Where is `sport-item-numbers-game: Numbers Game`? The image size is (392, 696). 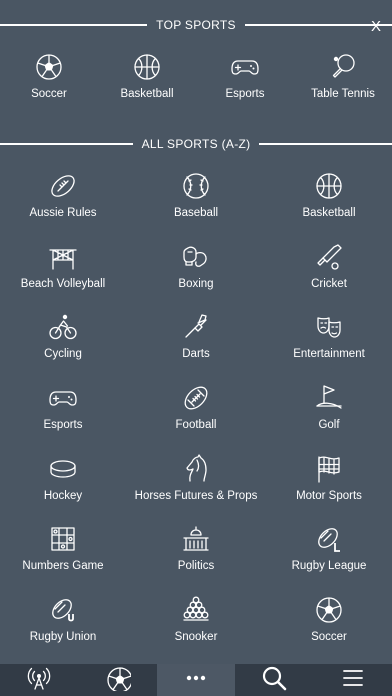 sport-item-numbers-game: Numbers Game is located at coordinates (63, 559).